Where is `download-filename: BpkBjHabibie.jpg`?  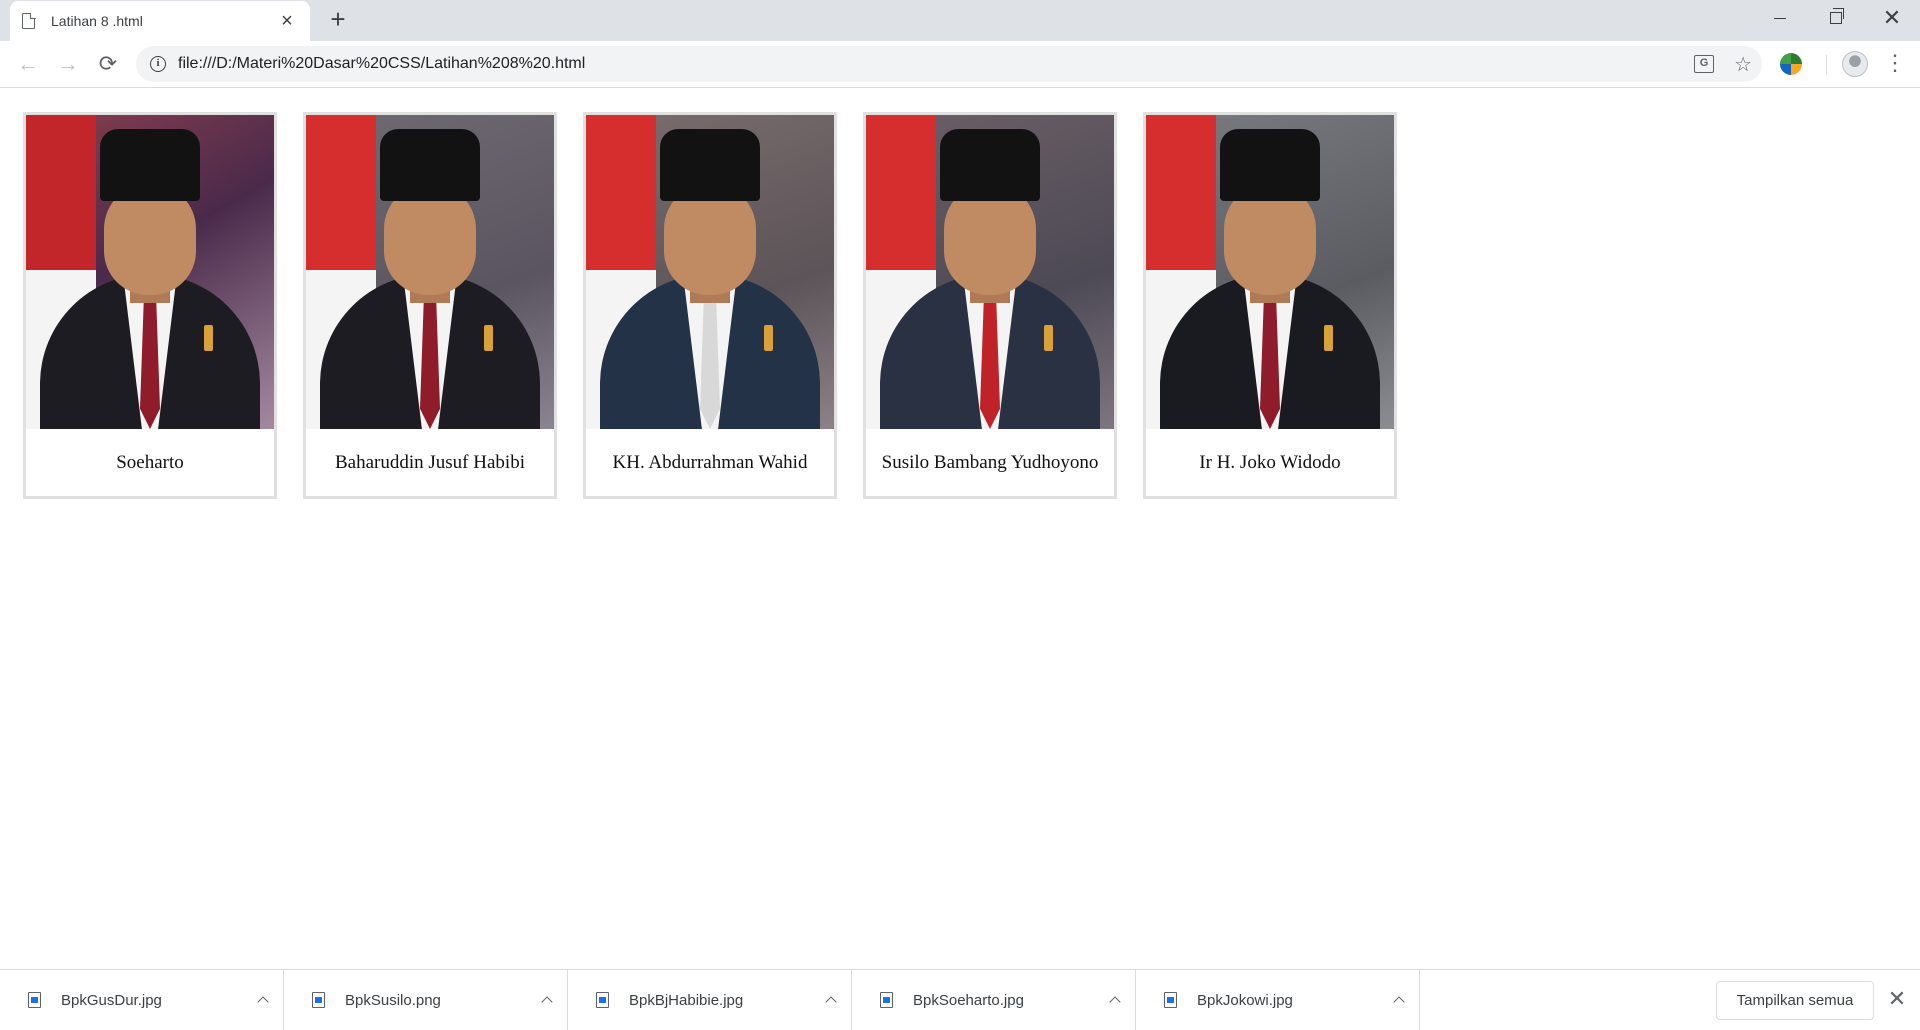 download-filename: BpkBjHabibie.jpg is located at coordinates (686, 1000).